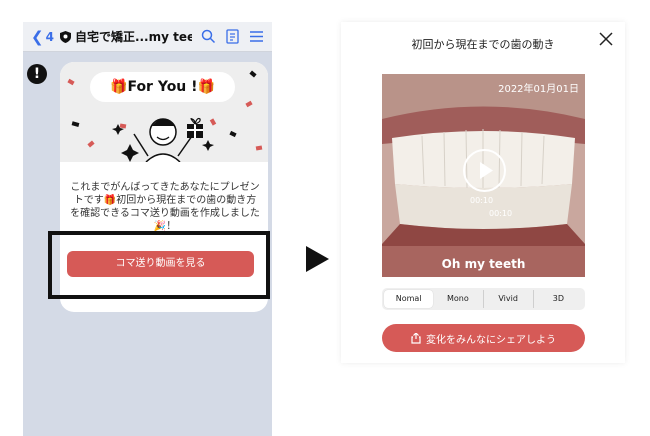 This screenshot has height=436, width=650. I want to click on share-label: 変化をみんなにシェアしよう, so click(491, 340).